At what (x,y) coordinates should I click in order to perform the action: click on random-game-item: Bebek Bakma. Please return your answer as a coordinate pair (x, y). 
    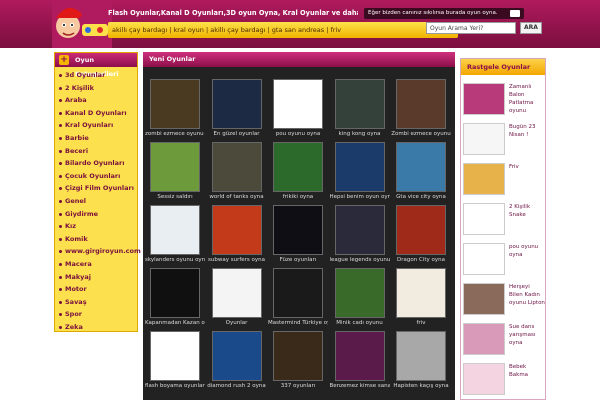
    Looking at the image, I should click on (503, 380).